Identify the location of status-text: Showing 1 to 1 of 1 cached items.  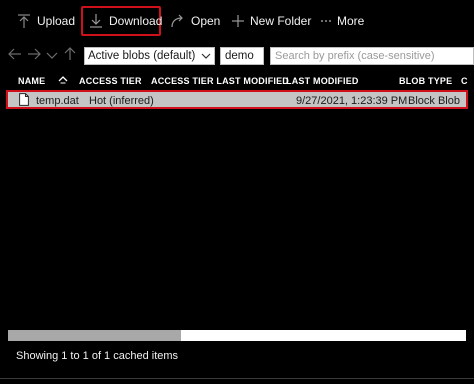
(97, 356).